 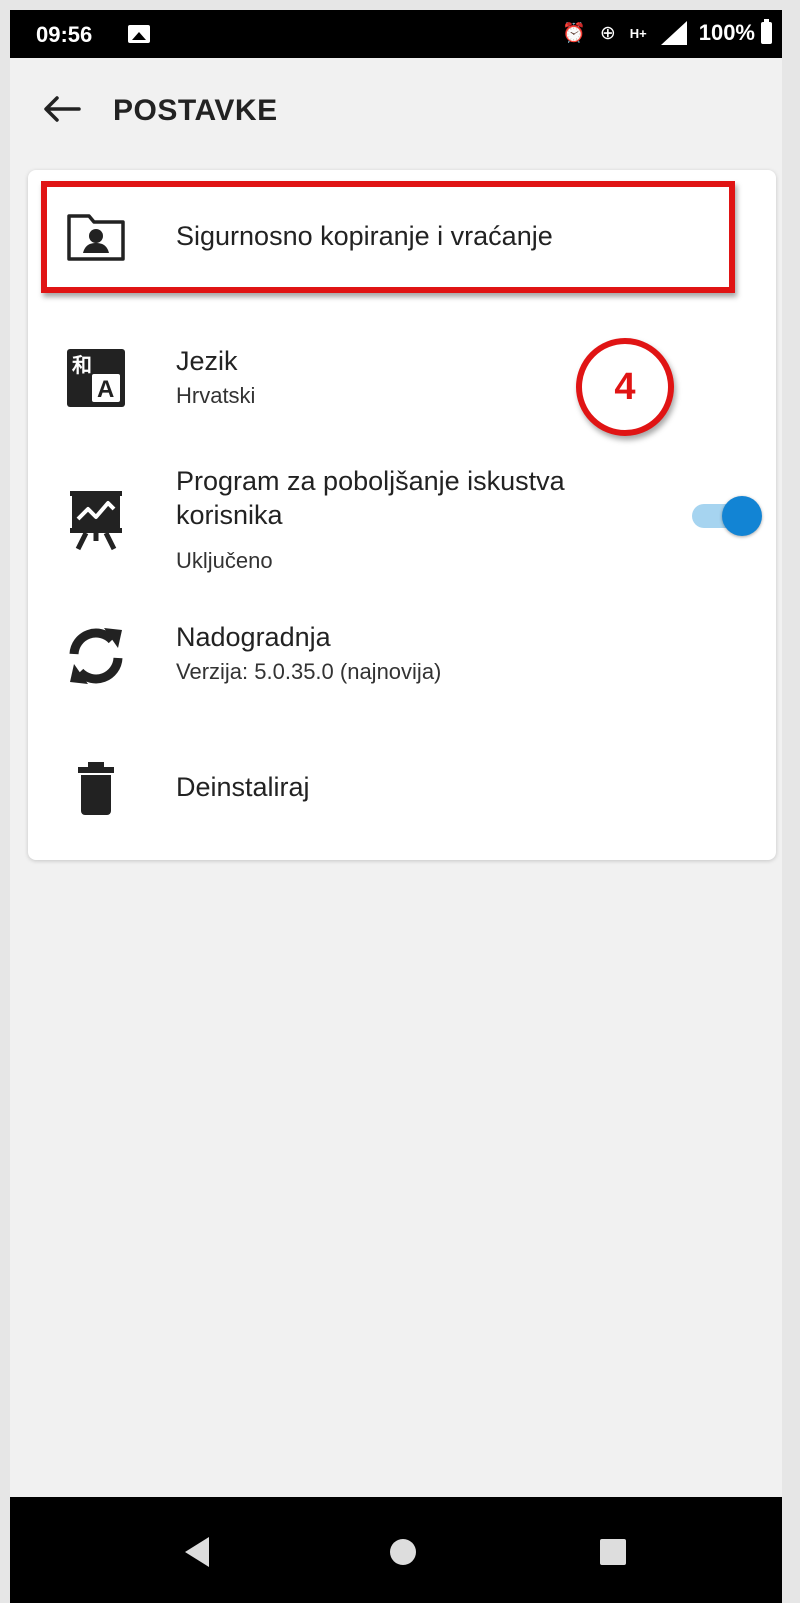 What do you see at coordinates (742, 516) in the screenshot?
I see `toggle-thumb` at bounding box center [742, 516].